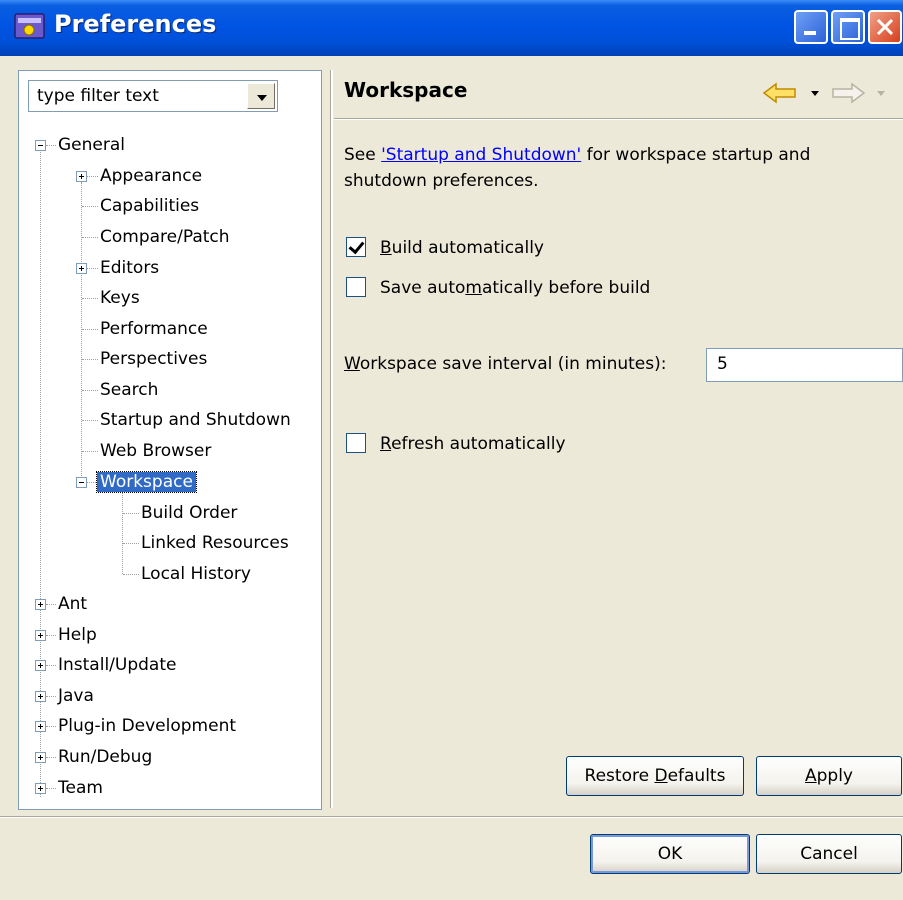 This screenshot has height=900, width=903. I want to click on save-automatically-label: Save automatically before build, so click(515, 288).